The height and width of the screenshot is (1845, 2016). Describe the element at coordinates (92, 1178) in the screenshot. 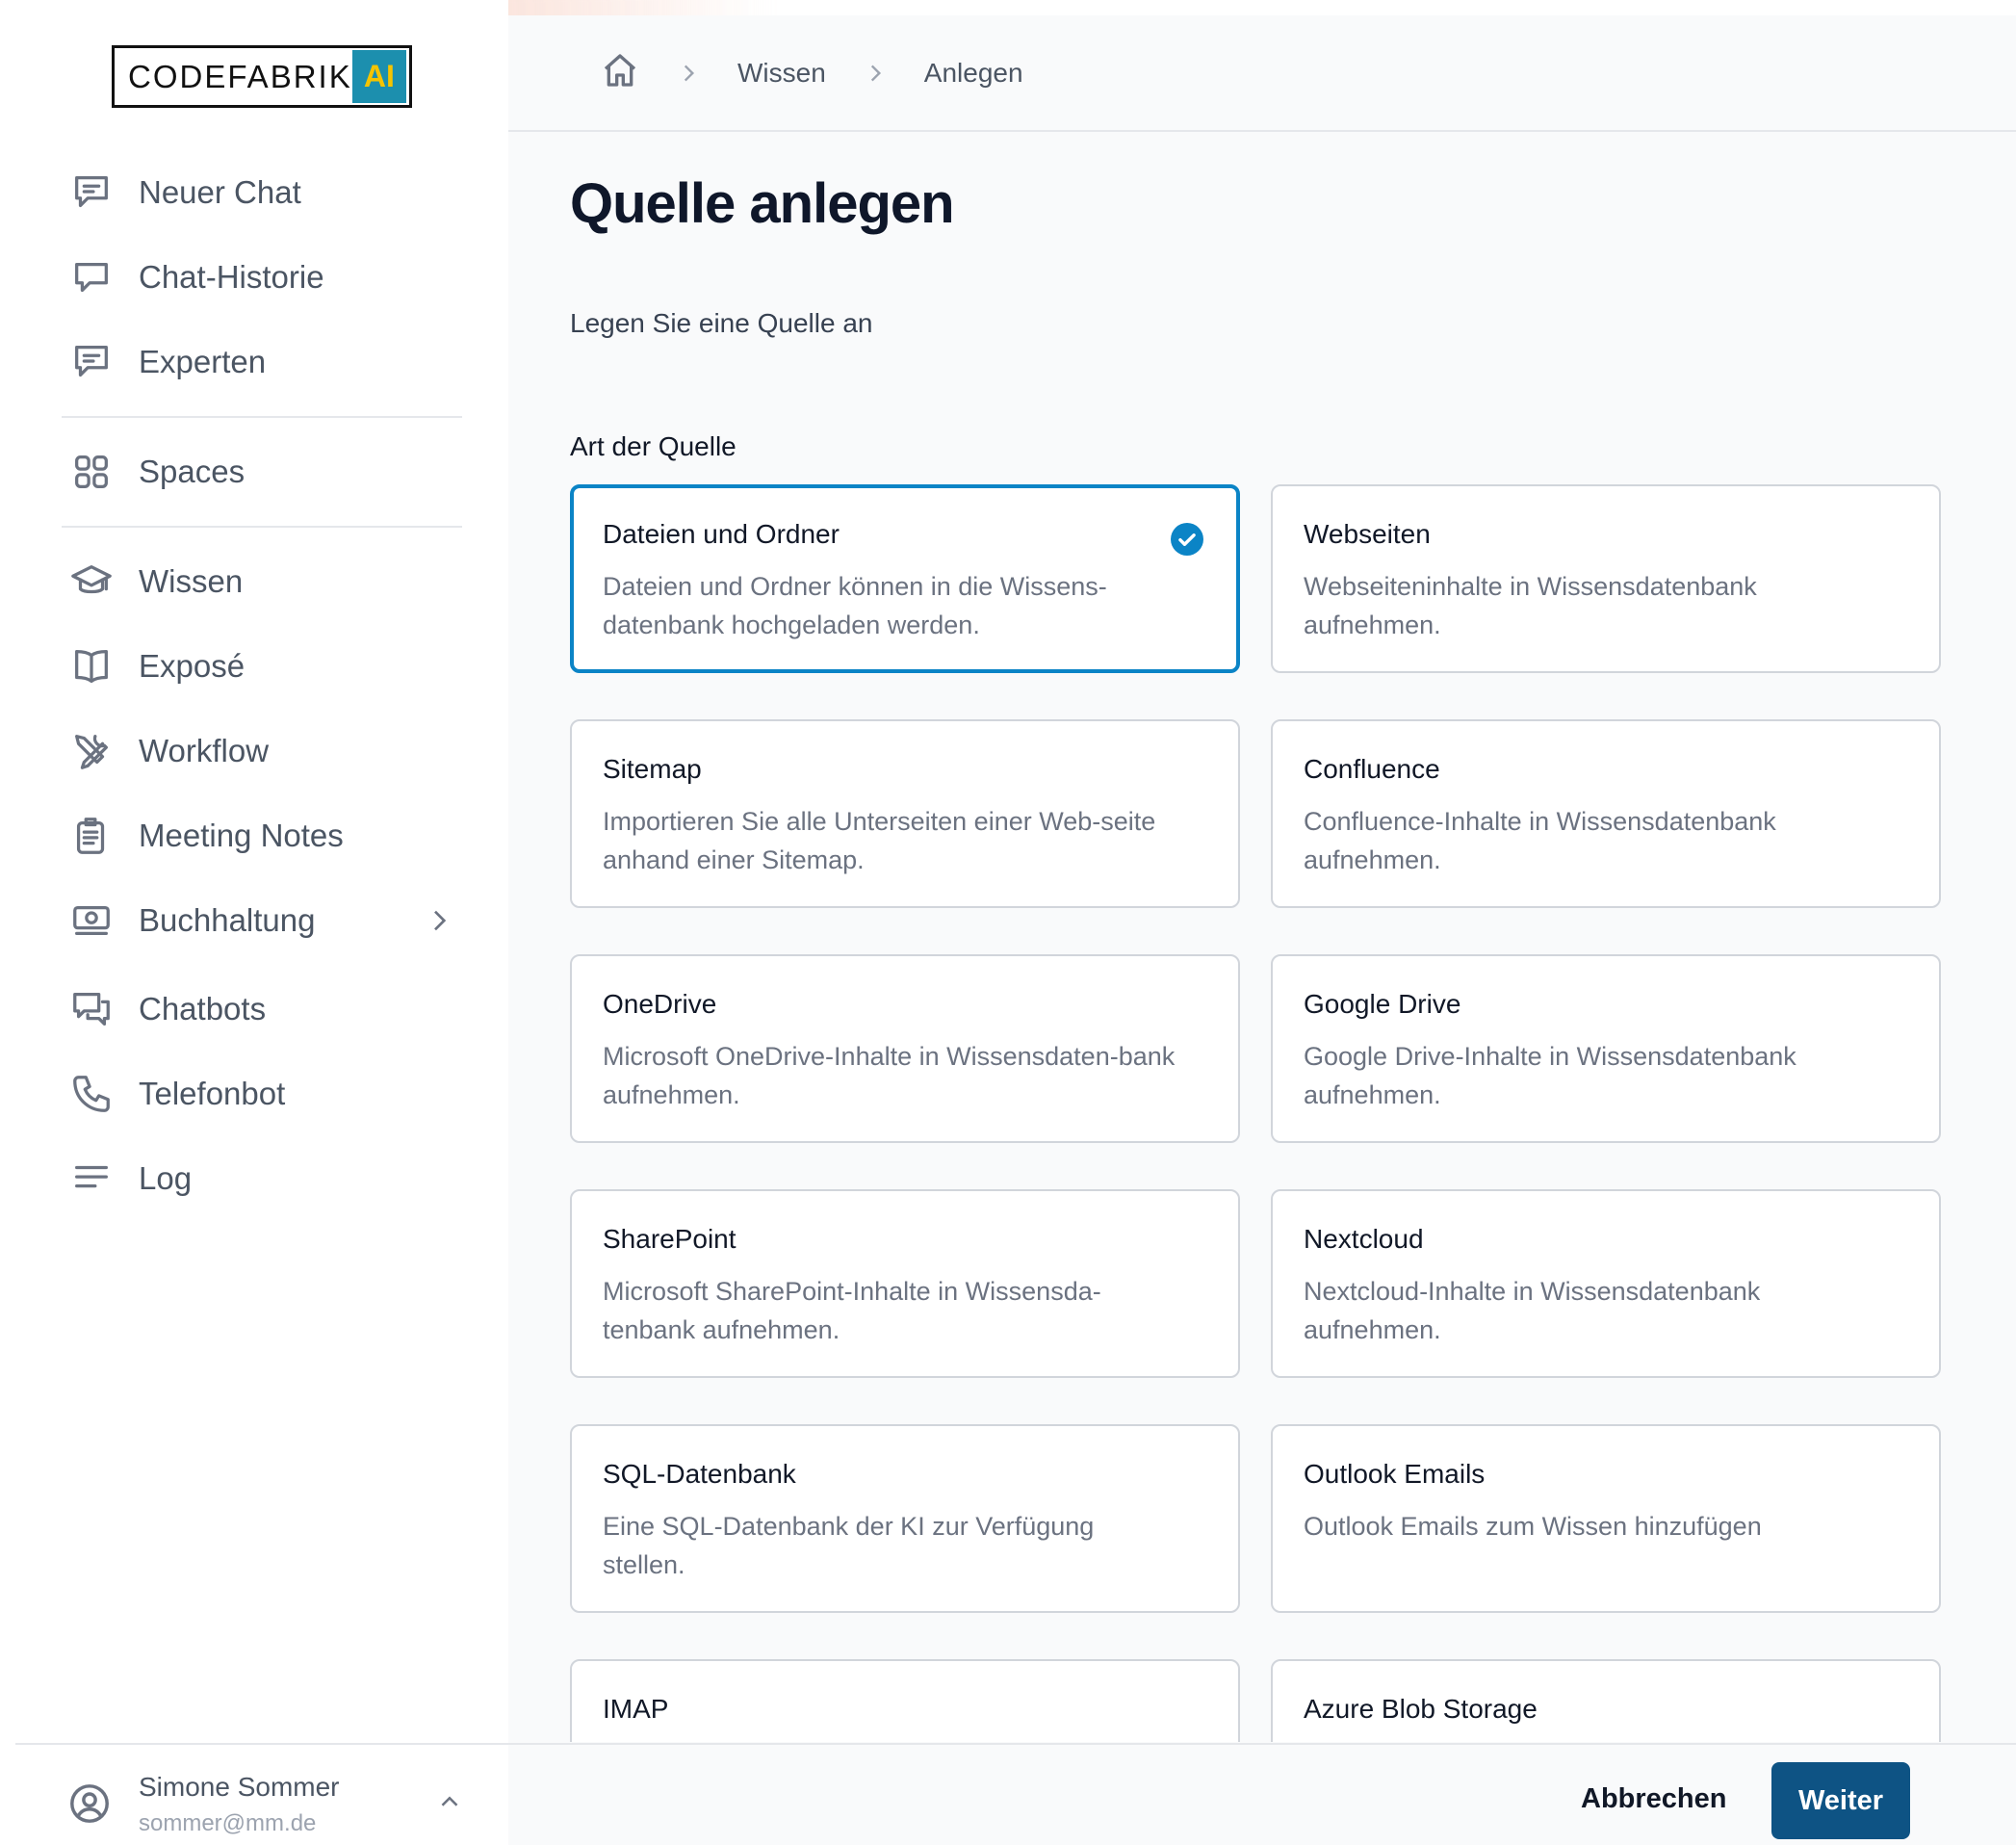

I see `lines-icon` at that location.